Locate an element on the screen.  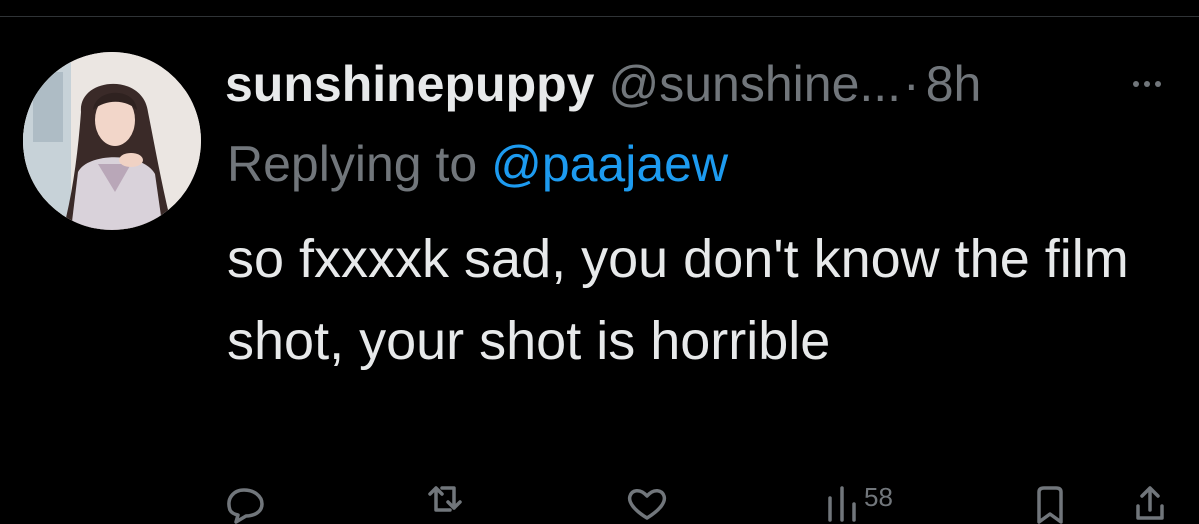
views-count: 58 is located at coordinates (878, 497).